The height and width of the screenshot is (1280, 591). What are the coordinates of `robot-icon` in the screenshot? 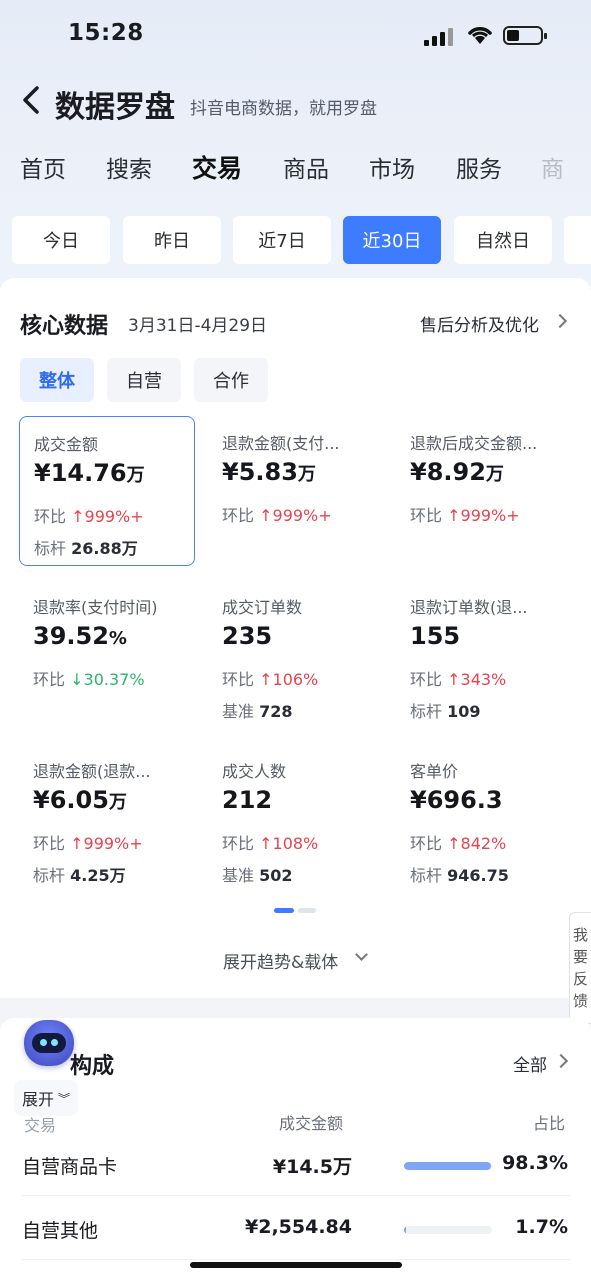 It's located at (49, 1043).